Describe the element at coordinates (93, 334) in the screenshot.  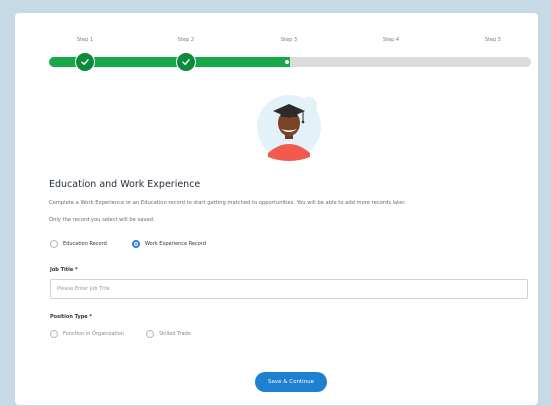
I see `radio-function-in-organization-label: Function in Organization` at that location.